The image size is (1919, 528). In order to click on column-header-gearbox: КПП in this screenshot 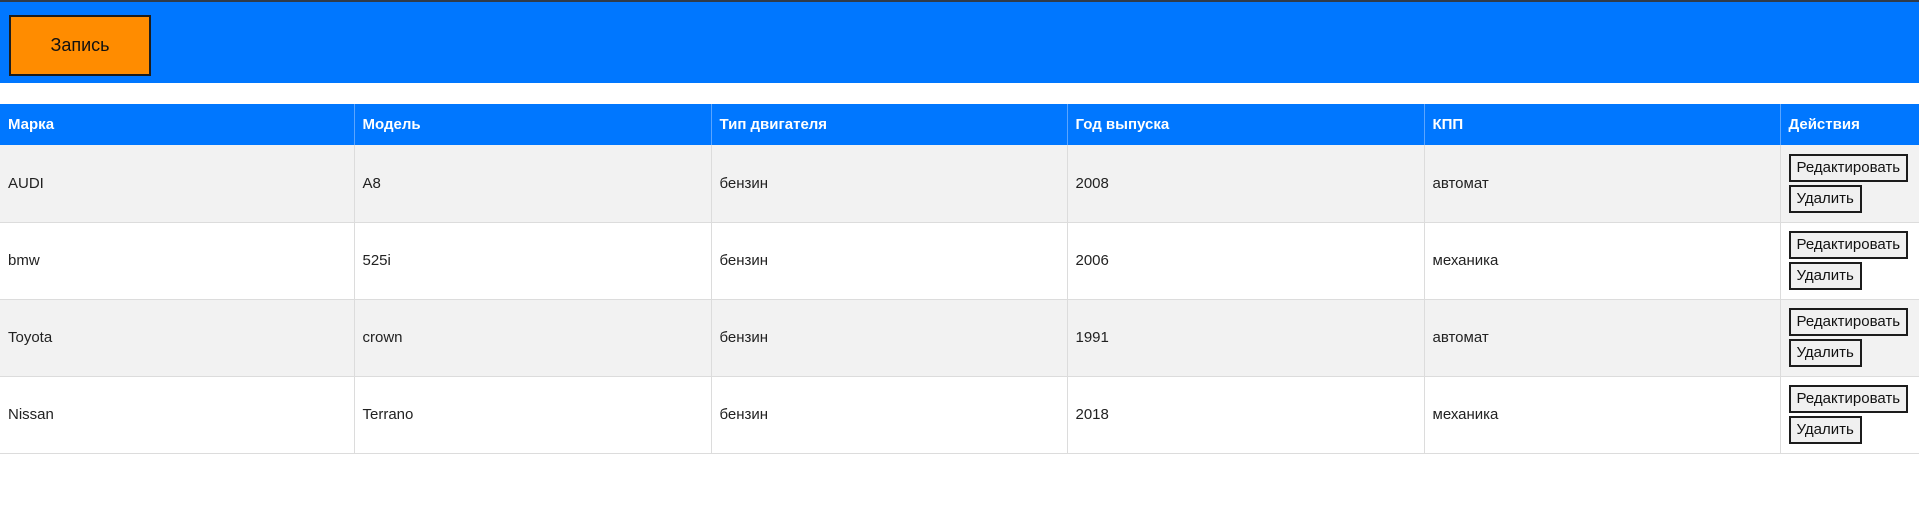, I will do `click(1602, 124)`.